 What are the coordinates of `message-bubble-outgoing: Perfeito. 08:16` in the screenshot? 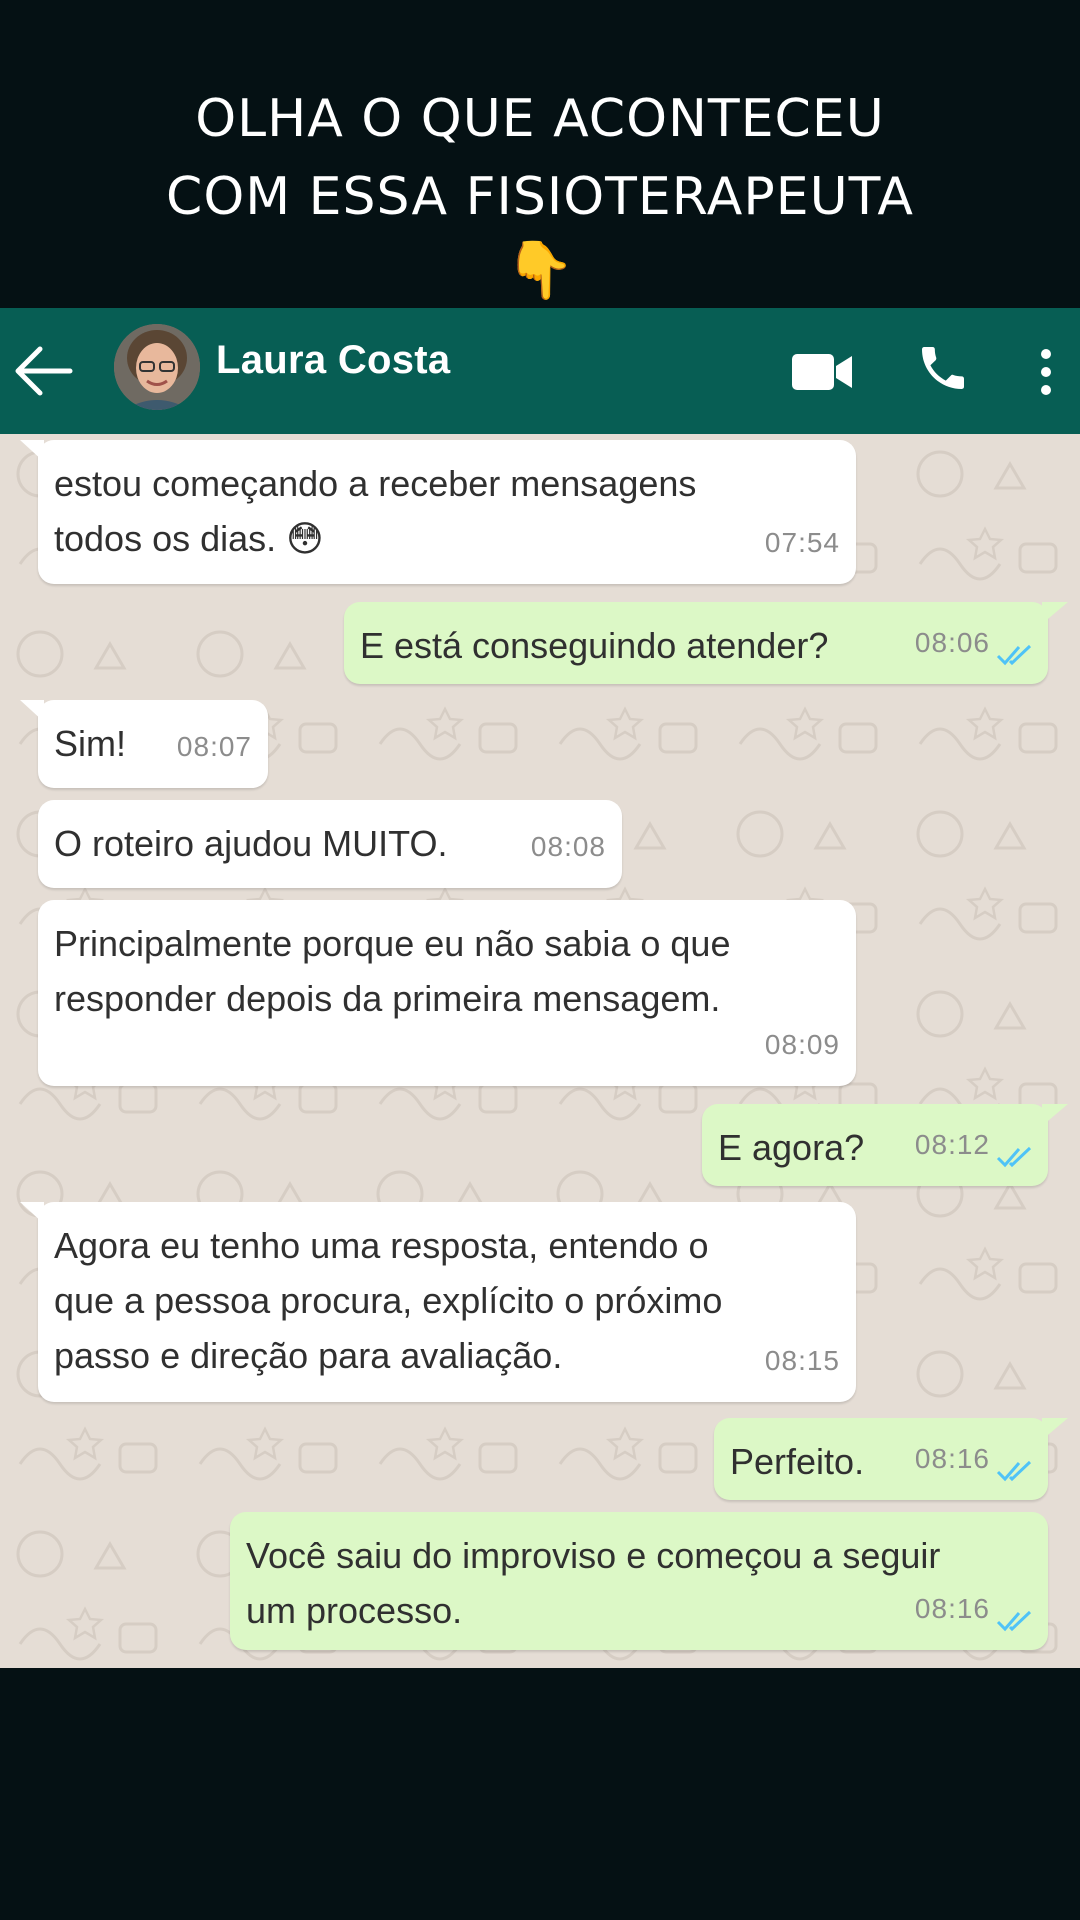 It's located at (891, 1459).